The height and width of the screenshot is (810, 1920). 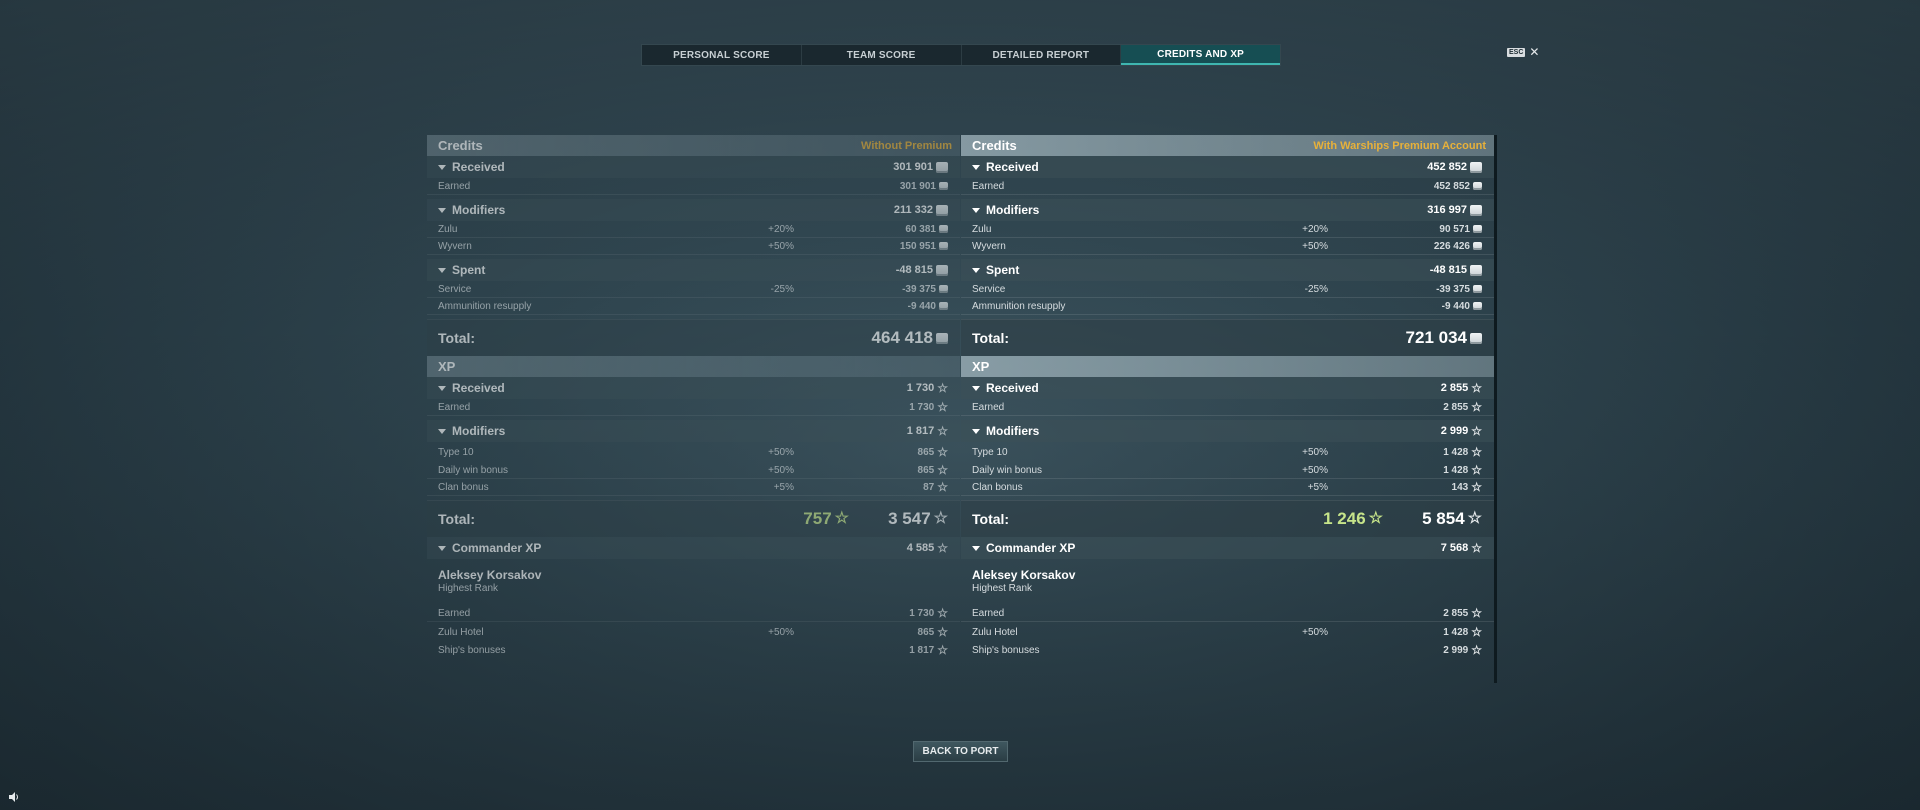 What do you see at coordinates (457, 338) in the screenshot?
I see `total-label: Total:` at bounding box center [457, 338].